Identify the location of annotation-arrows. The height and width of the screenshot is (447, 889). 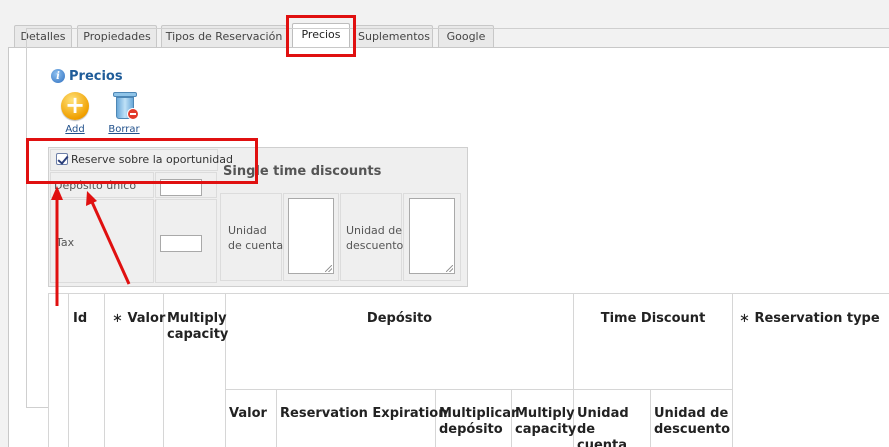
(91, 246).